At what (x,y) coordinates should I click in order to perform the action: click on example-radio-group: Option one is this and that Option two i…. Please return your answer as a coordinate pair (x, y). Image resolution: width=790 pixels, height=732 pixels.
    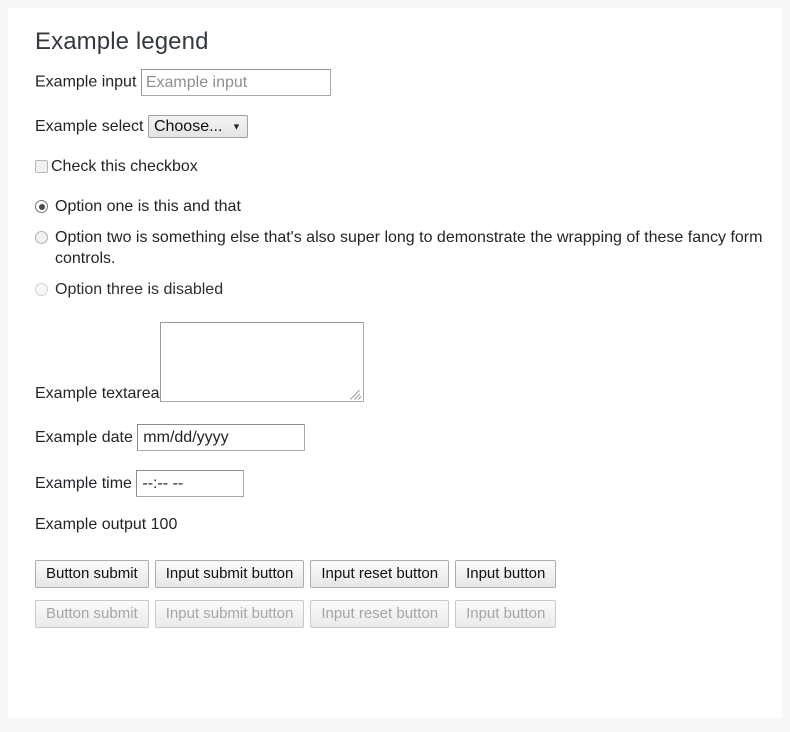
    Looking at the image, I should click on (408, 248).